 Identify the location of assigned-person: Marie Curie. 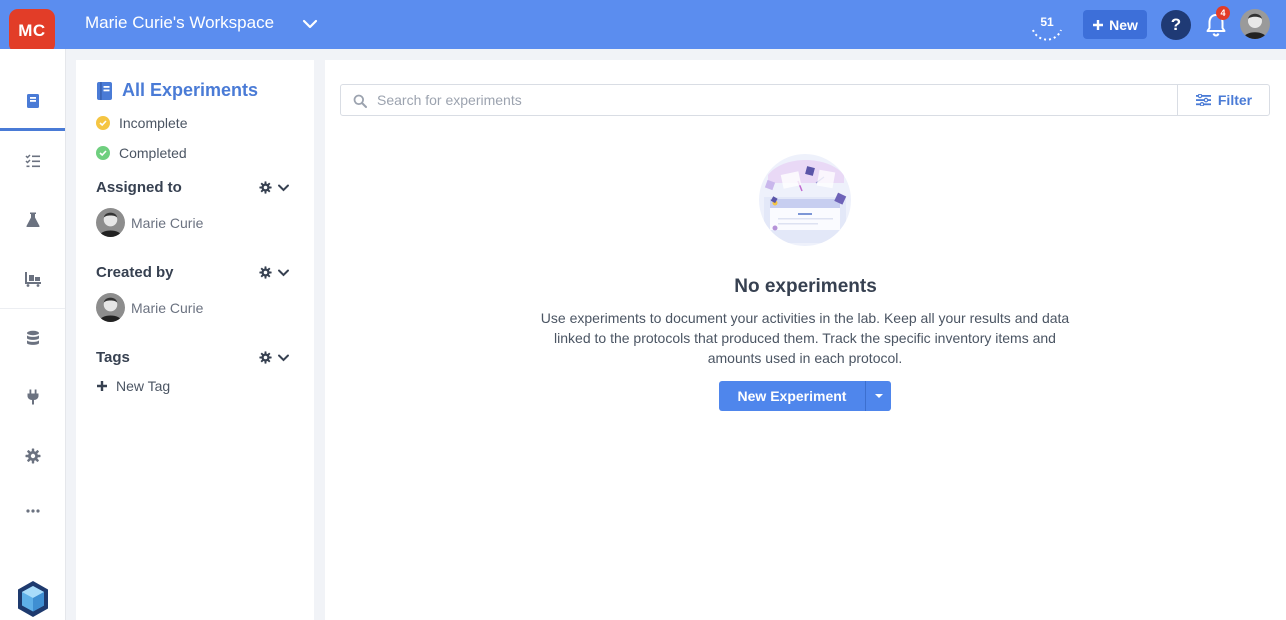
(149, 222).